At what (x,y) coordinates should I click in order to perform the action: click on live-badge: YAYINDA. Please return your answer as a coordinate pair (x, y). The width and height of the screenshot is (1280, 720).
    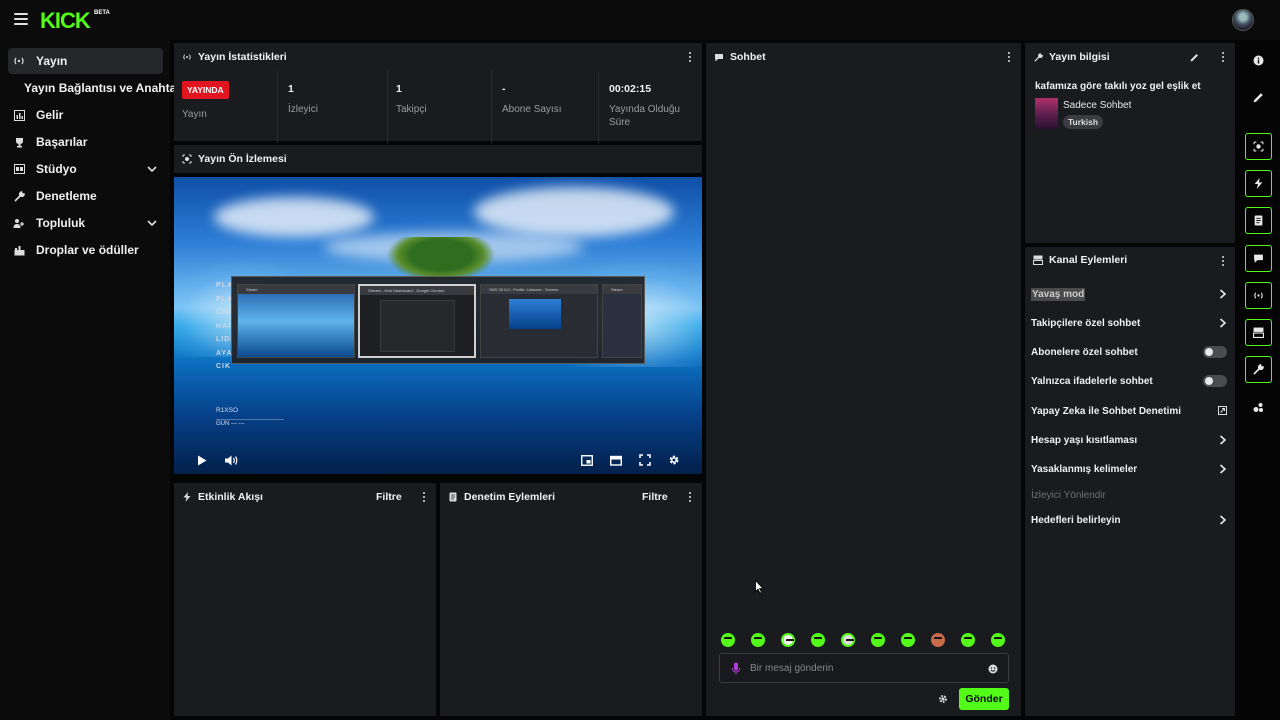
    Looking at the image, I should click on (205, 90).